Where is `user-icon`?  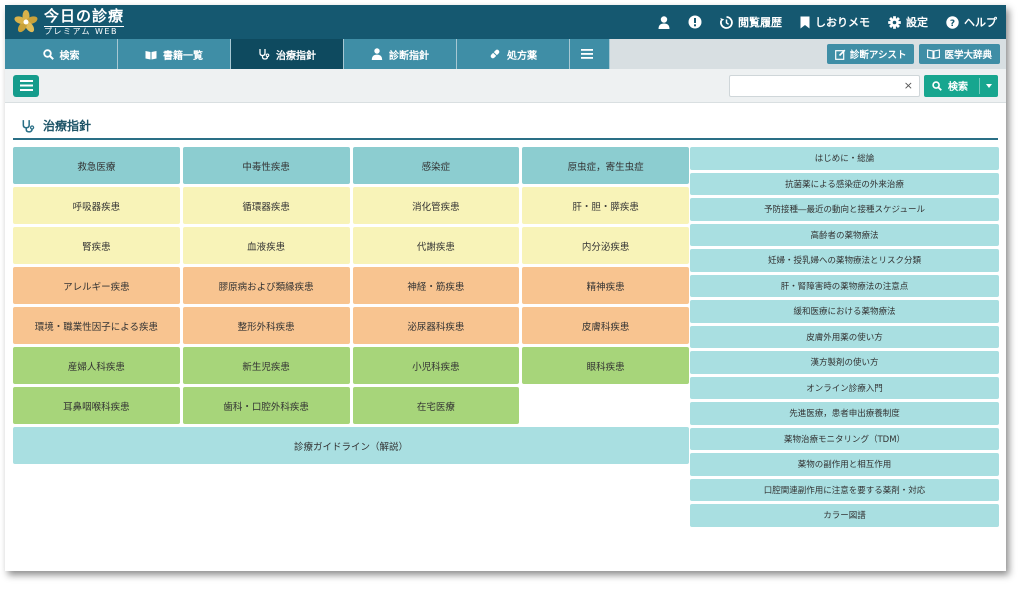
user-icon is located at coordinates (664, 22).